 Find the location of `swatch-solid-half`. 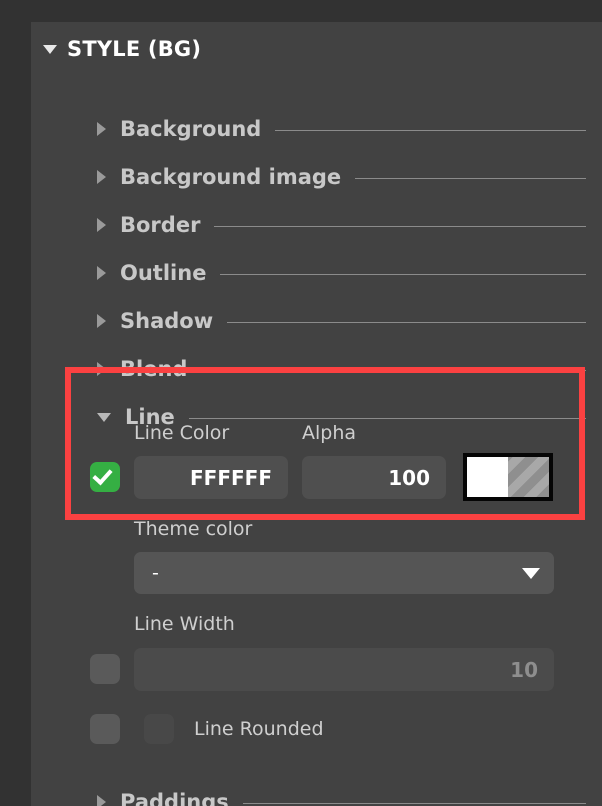

swatch-solid-half is located at coordinates (487, 477).